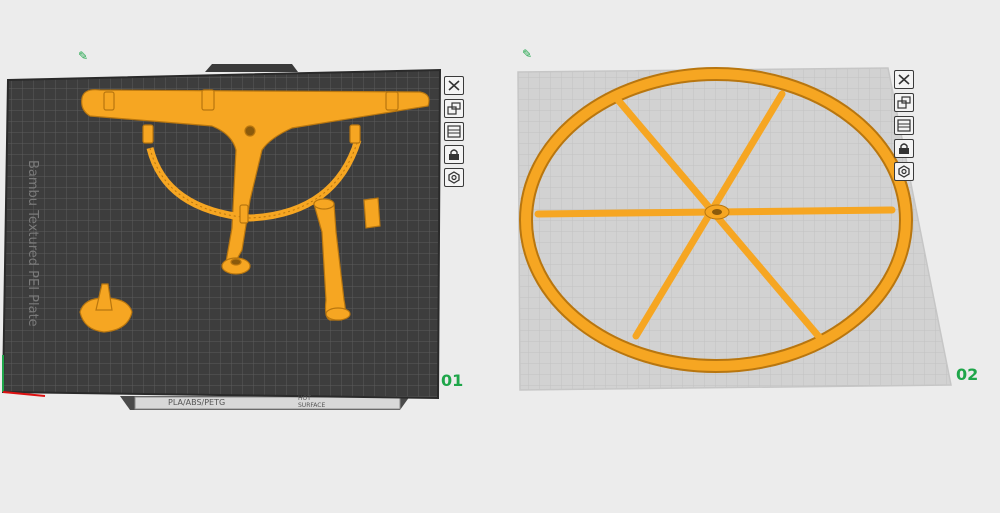 The width and height of the screenshot is (1000, 513). I want to click on plate-01-lock-button, so click(454, 154).